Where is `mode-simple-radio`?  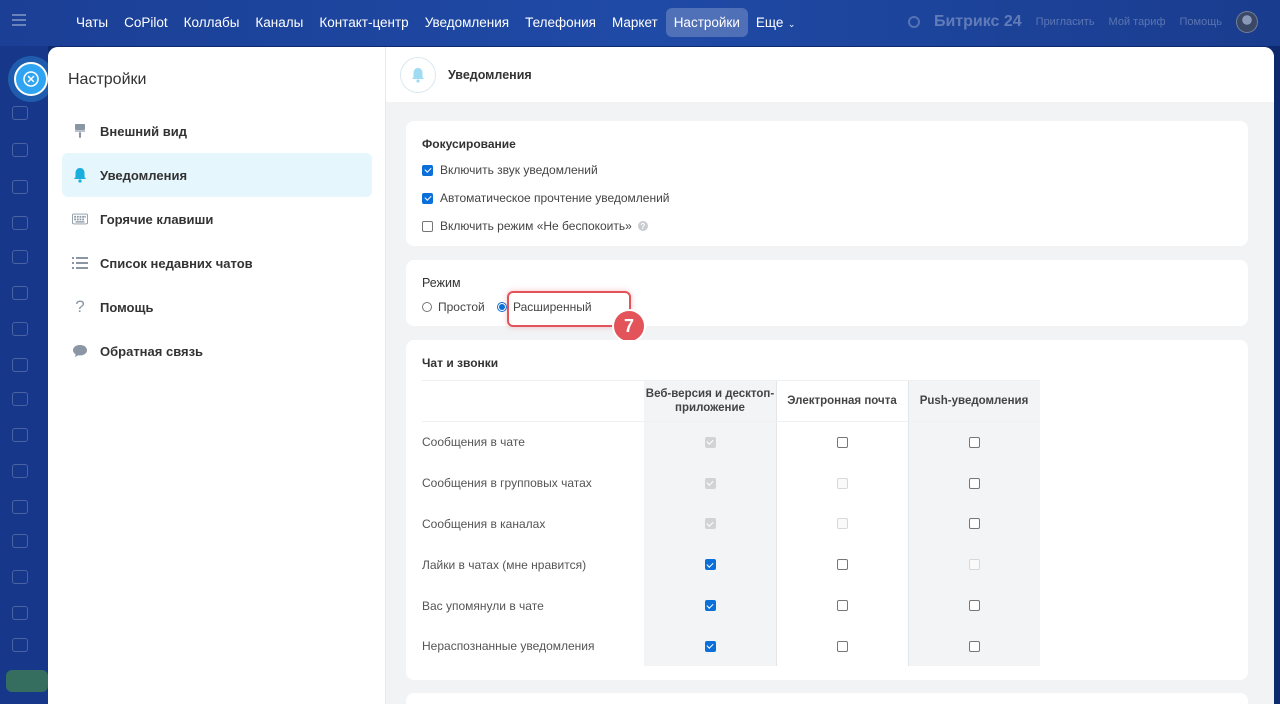
mode-simple-radio is located at coordinates (427, 307).